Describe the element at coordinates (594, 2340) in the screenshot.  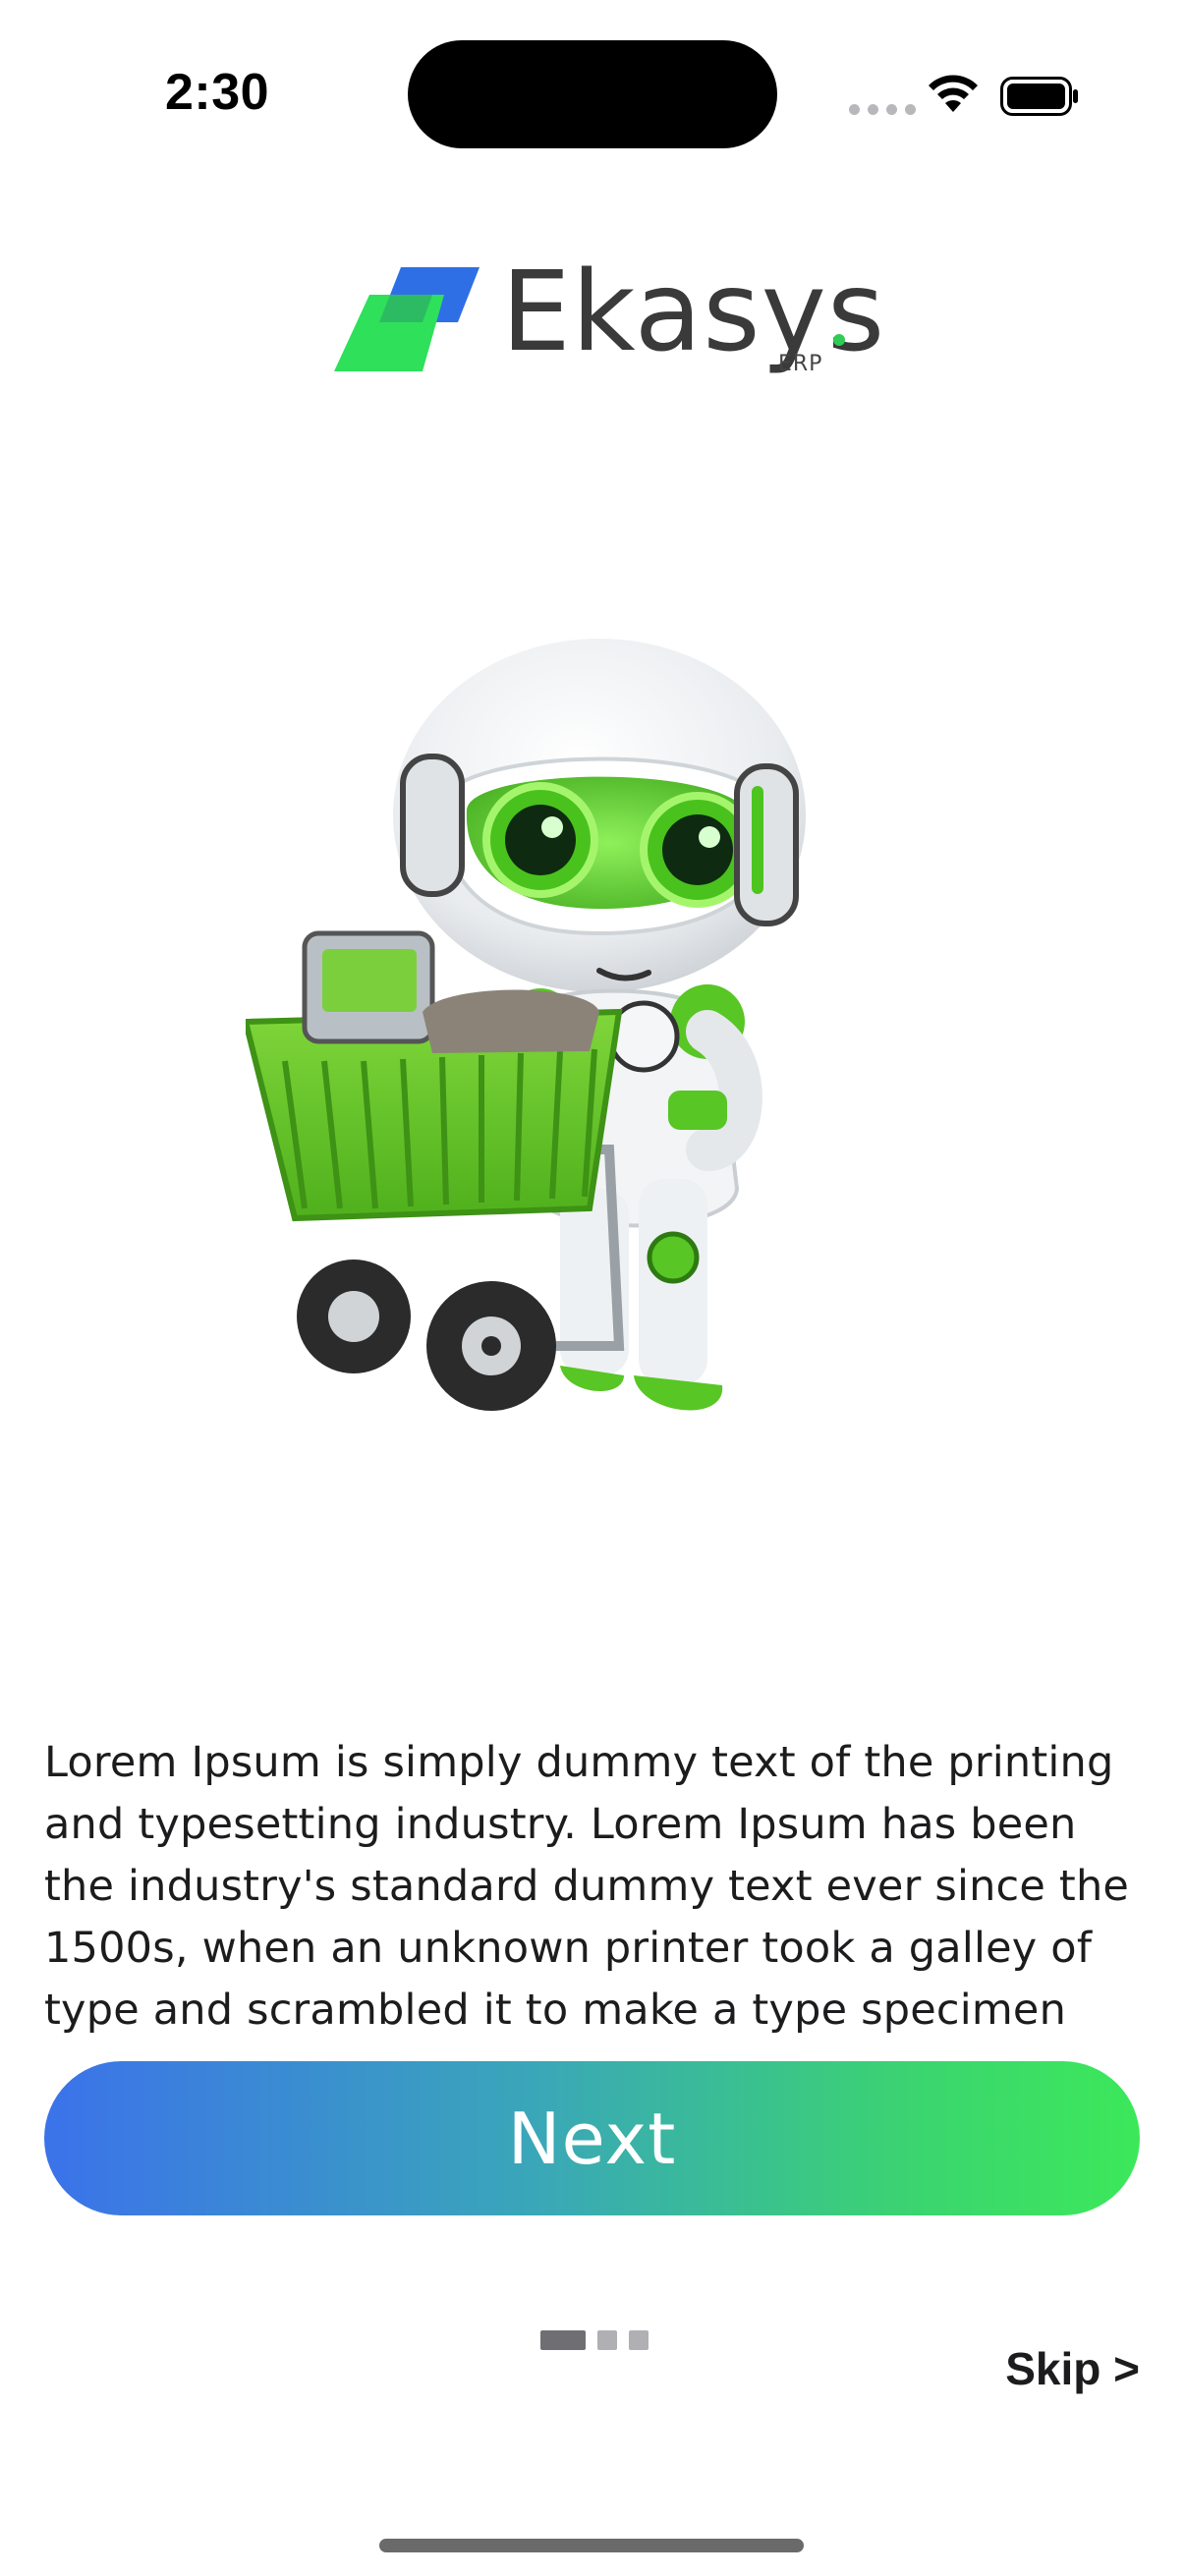
I see `page-indicator` at that location.